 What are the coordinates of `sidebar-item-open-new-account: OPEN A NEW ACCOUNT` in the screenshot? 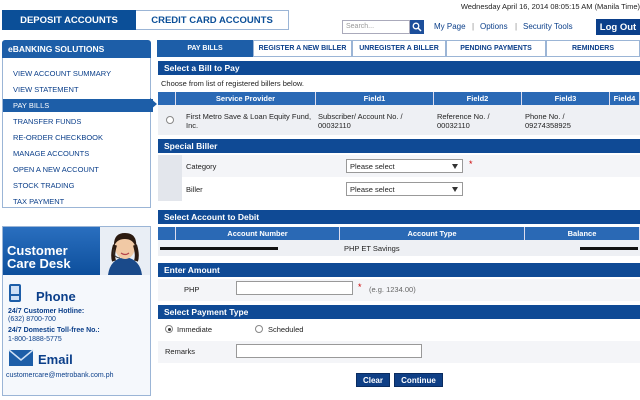 It's located at (76, 169).